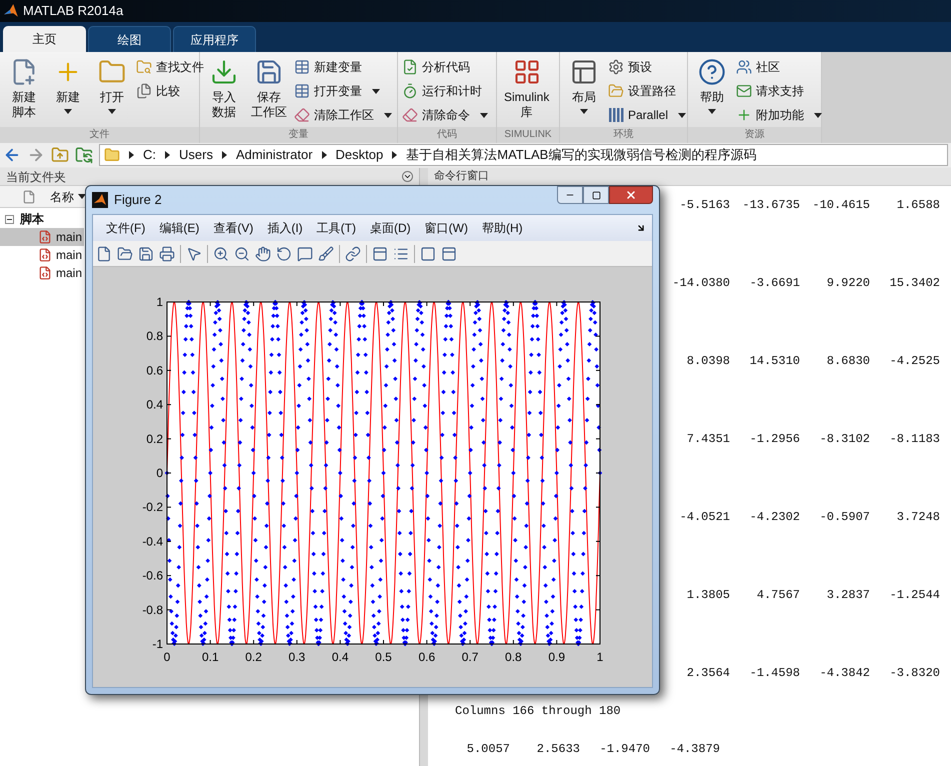  I want to click on back-icon, so click(12, 155).